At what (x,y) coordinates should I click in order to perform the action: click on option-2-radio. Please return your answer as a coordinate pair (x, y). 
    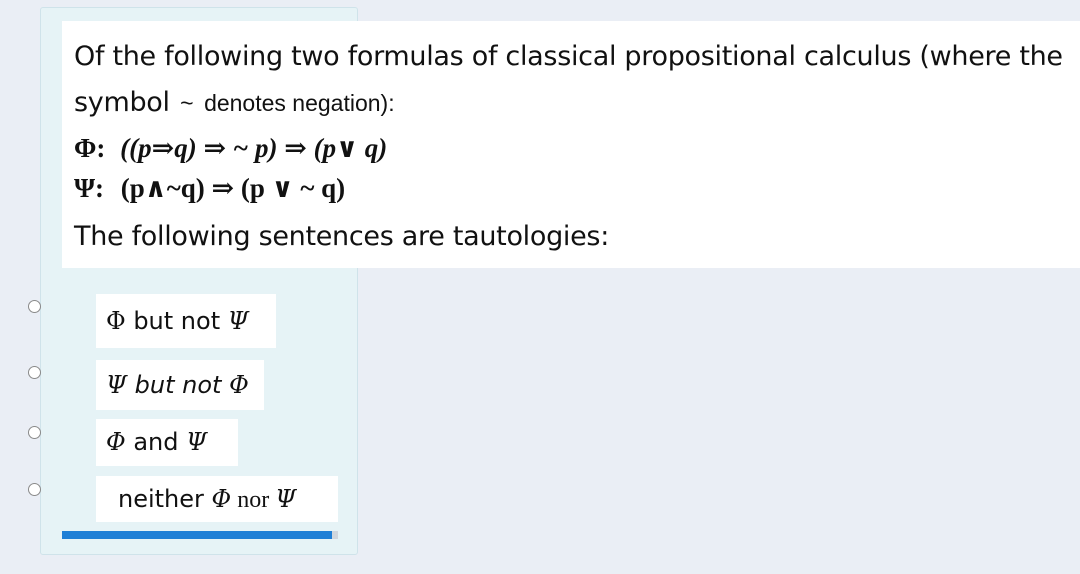
    Looking at the image, I should click on (34, 372).